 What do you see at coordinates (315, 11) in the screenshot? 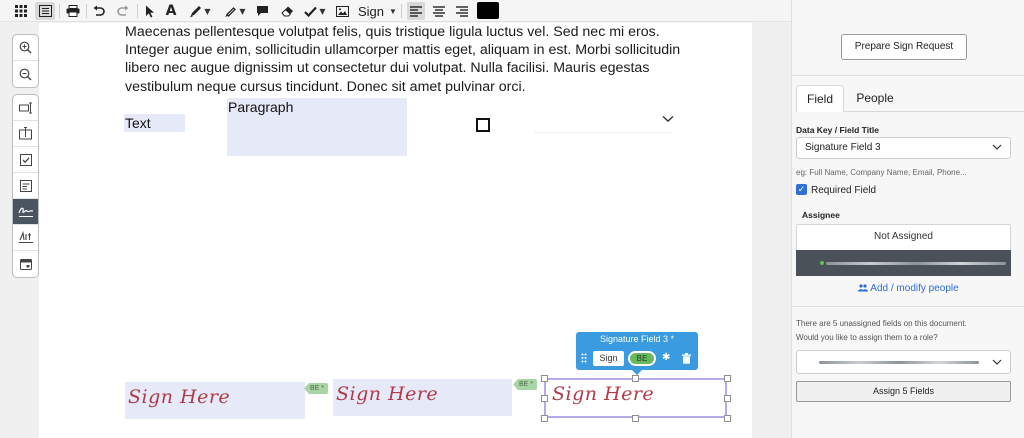
I see `checkmark-icon: ▼` at bounding box center [315, 11].